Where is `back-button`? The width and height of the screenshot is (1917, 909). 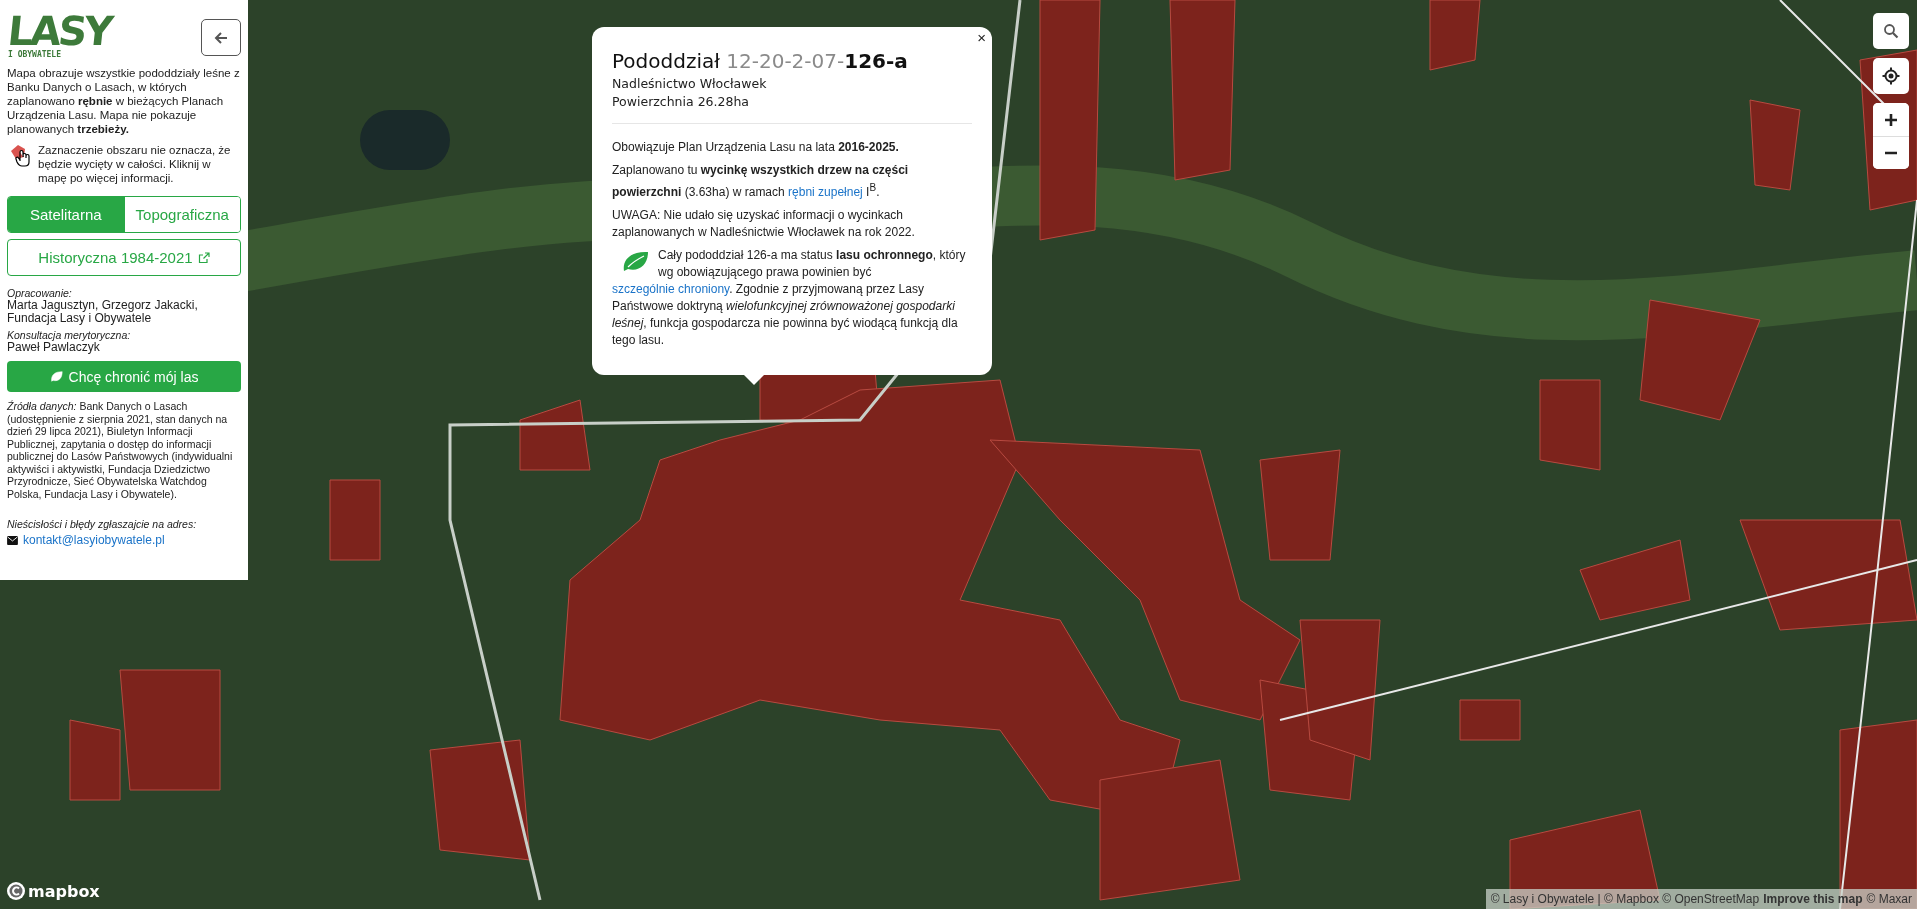 back-button is located at coordinates (221, 37).